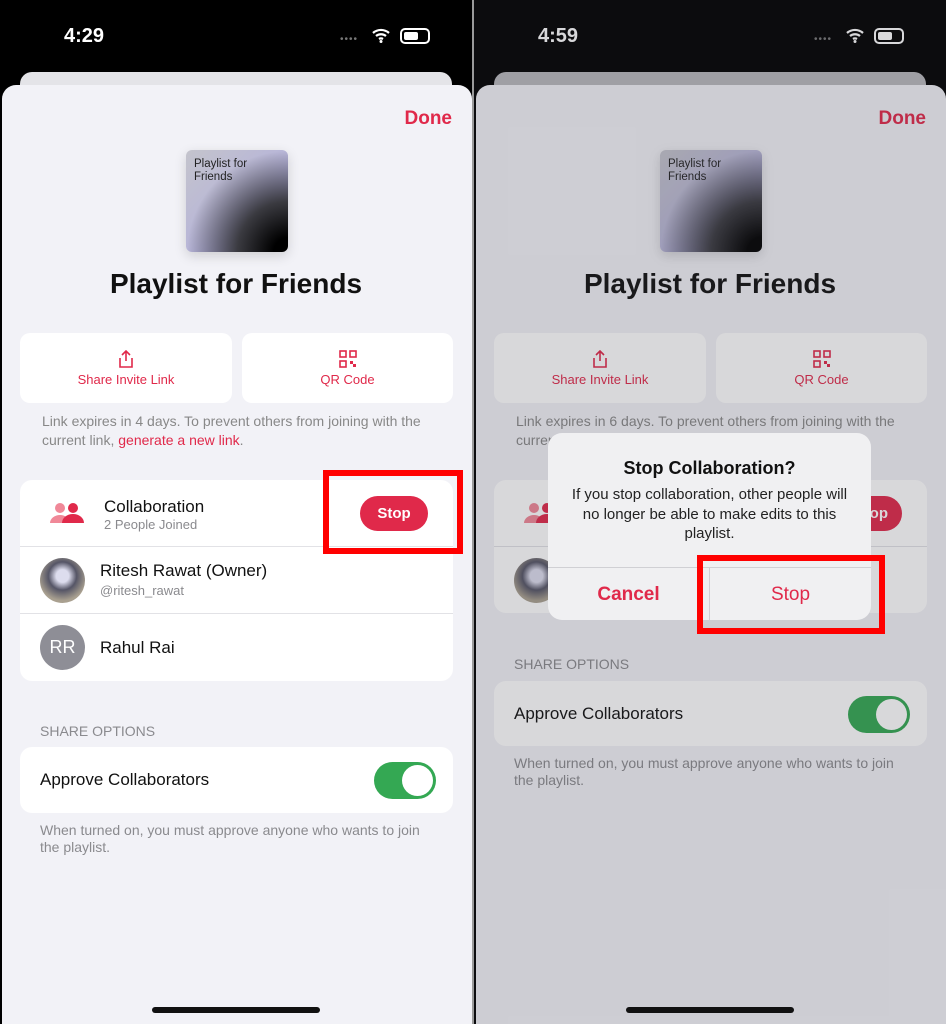 The width and height of the screenshot is (946, 1024). I want to click on signal-icon: ••••, so click(349, 39).